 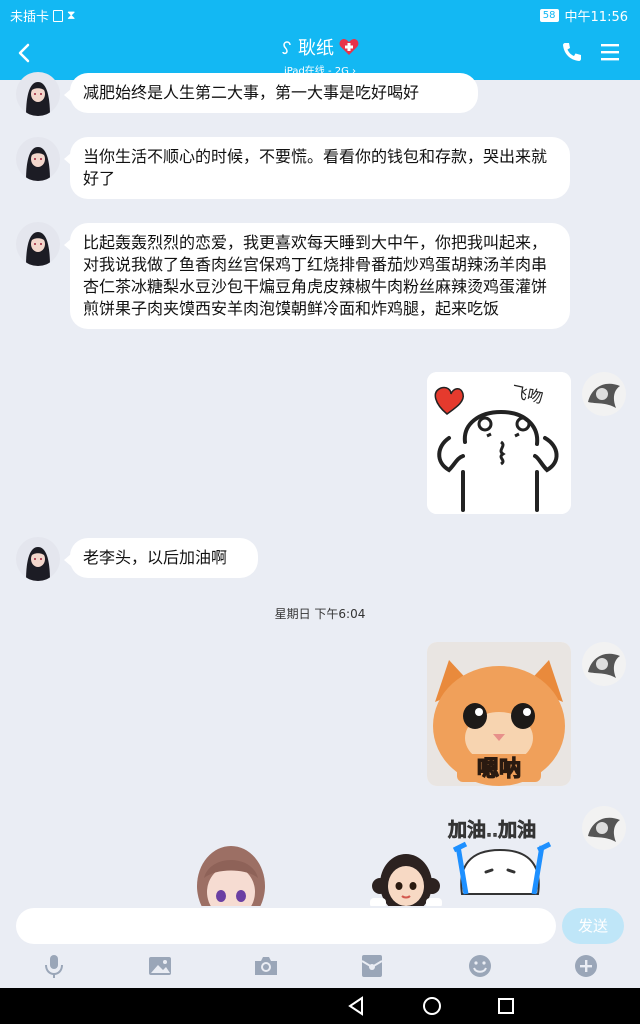 What do you see at coordinates (372, 966) in the screenshot?
I see `red-packet-icon` at bounding box center [372, 966].